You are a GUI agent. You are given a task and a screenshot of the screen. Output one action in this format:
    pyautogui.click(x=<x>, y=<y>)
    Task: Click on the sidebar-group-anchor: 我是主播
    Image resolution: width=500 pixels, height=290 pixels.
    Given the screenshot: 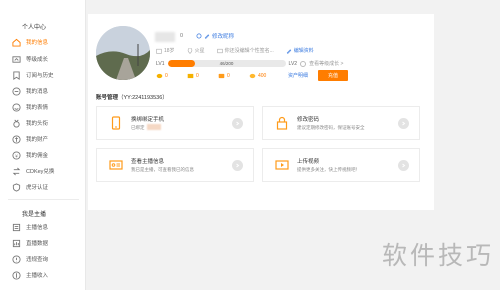 What is the action you would take?
    pyautogui.click(x=34, y=215)
    